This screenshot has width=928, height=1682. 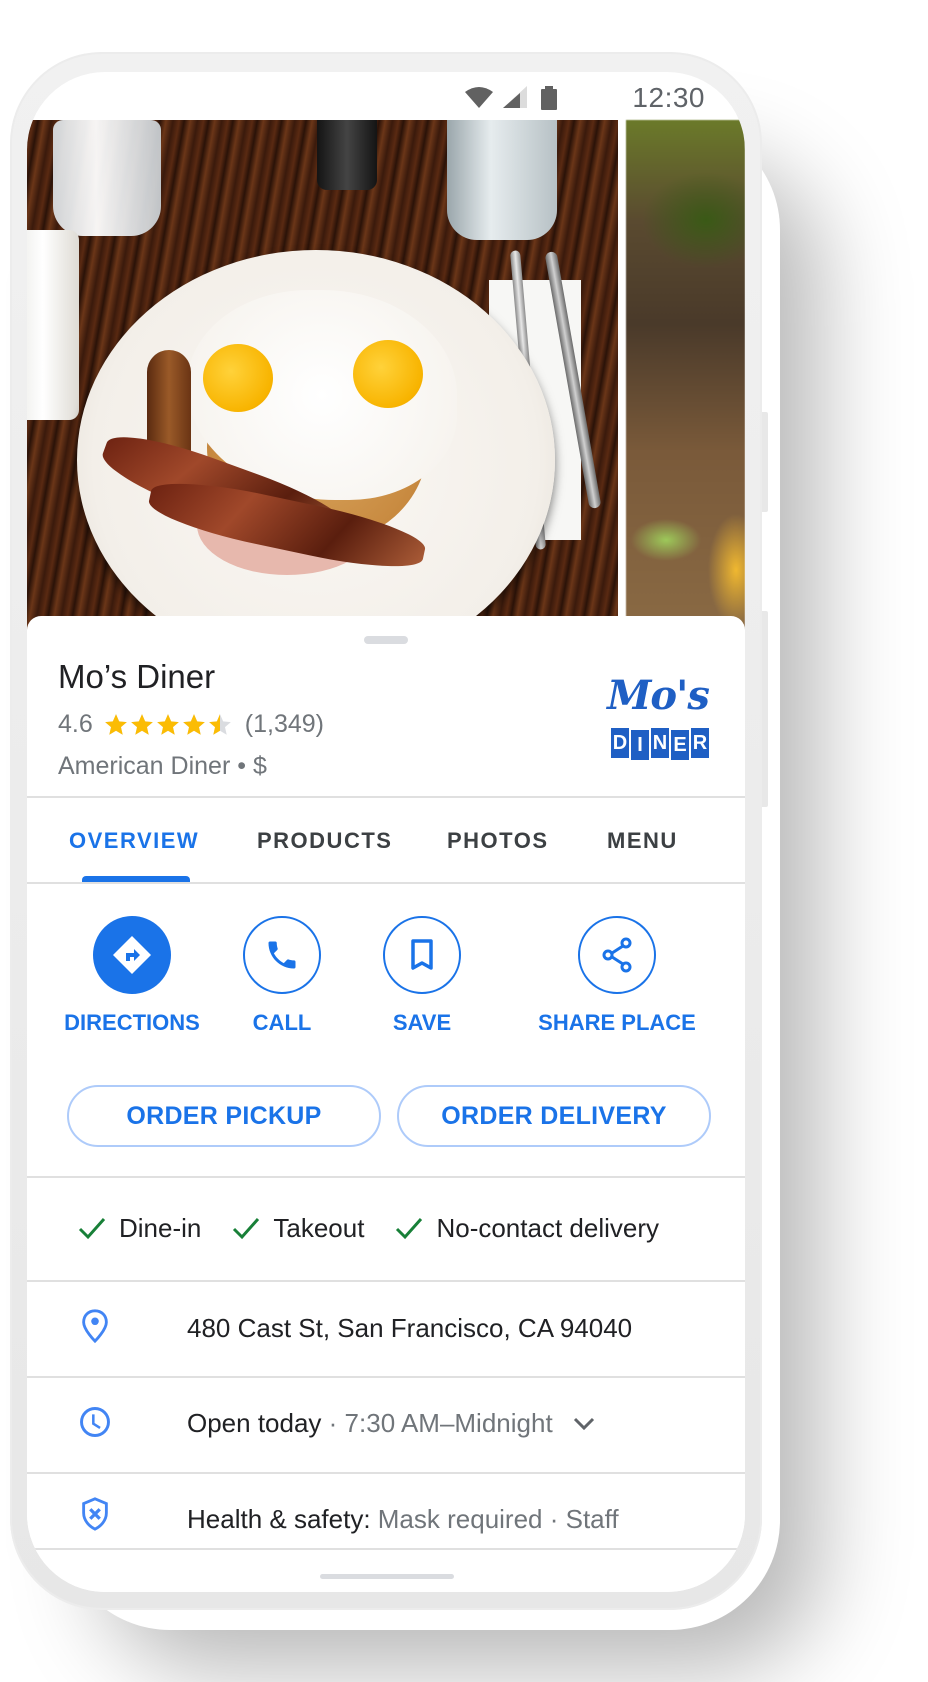 I want to click on health-value: Mask required · Staff, so click(x=494, y=1519).